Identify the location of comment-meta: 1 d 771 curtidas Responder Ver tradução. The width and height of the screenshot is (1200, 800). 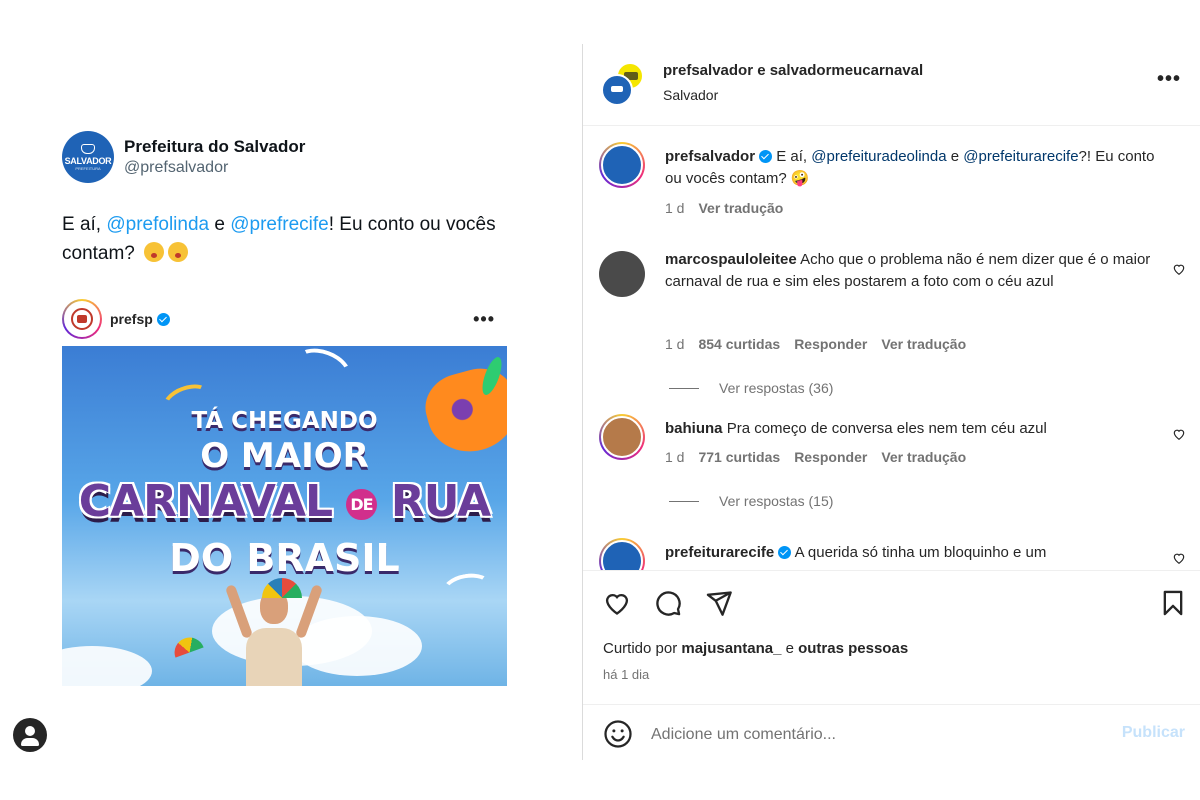
(822, 457).